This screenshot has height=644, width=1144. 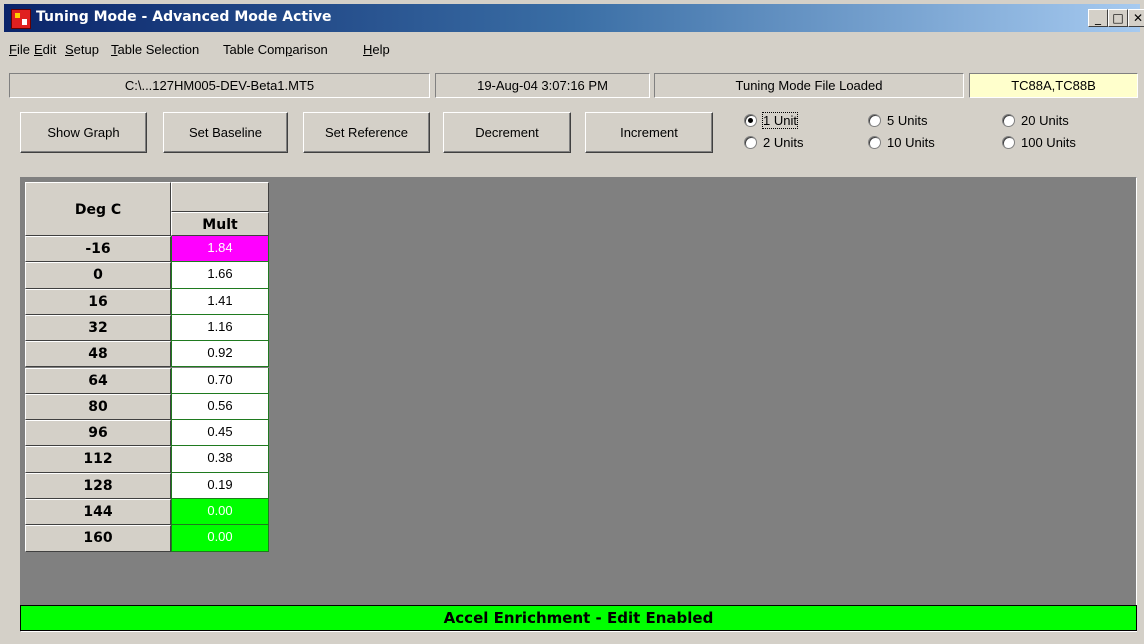 What do you see at coordinates (578, 618) in the screenshot?
I see `edit-status-bar: Accel Enrichment - Edit Enabled` at bounding box center [578, 618].